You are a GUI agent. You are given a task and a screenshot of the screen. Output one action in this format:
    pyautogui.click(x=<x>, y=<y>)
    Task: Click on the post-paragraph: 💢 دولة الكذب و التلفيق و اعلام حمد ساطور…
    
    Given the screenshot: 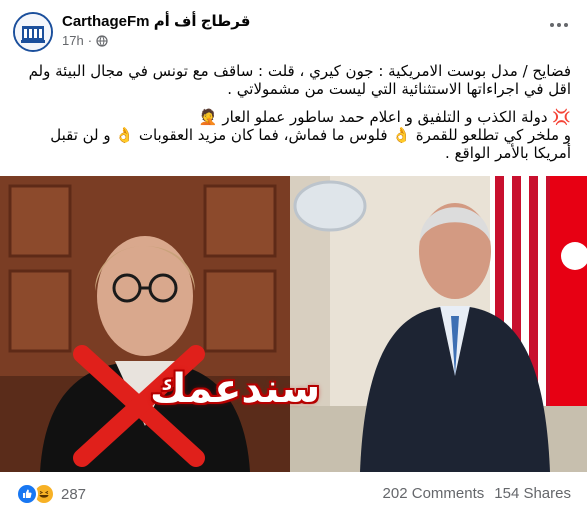 What is the action you would take?
    pyautogui.click(x=384, y=117)
    